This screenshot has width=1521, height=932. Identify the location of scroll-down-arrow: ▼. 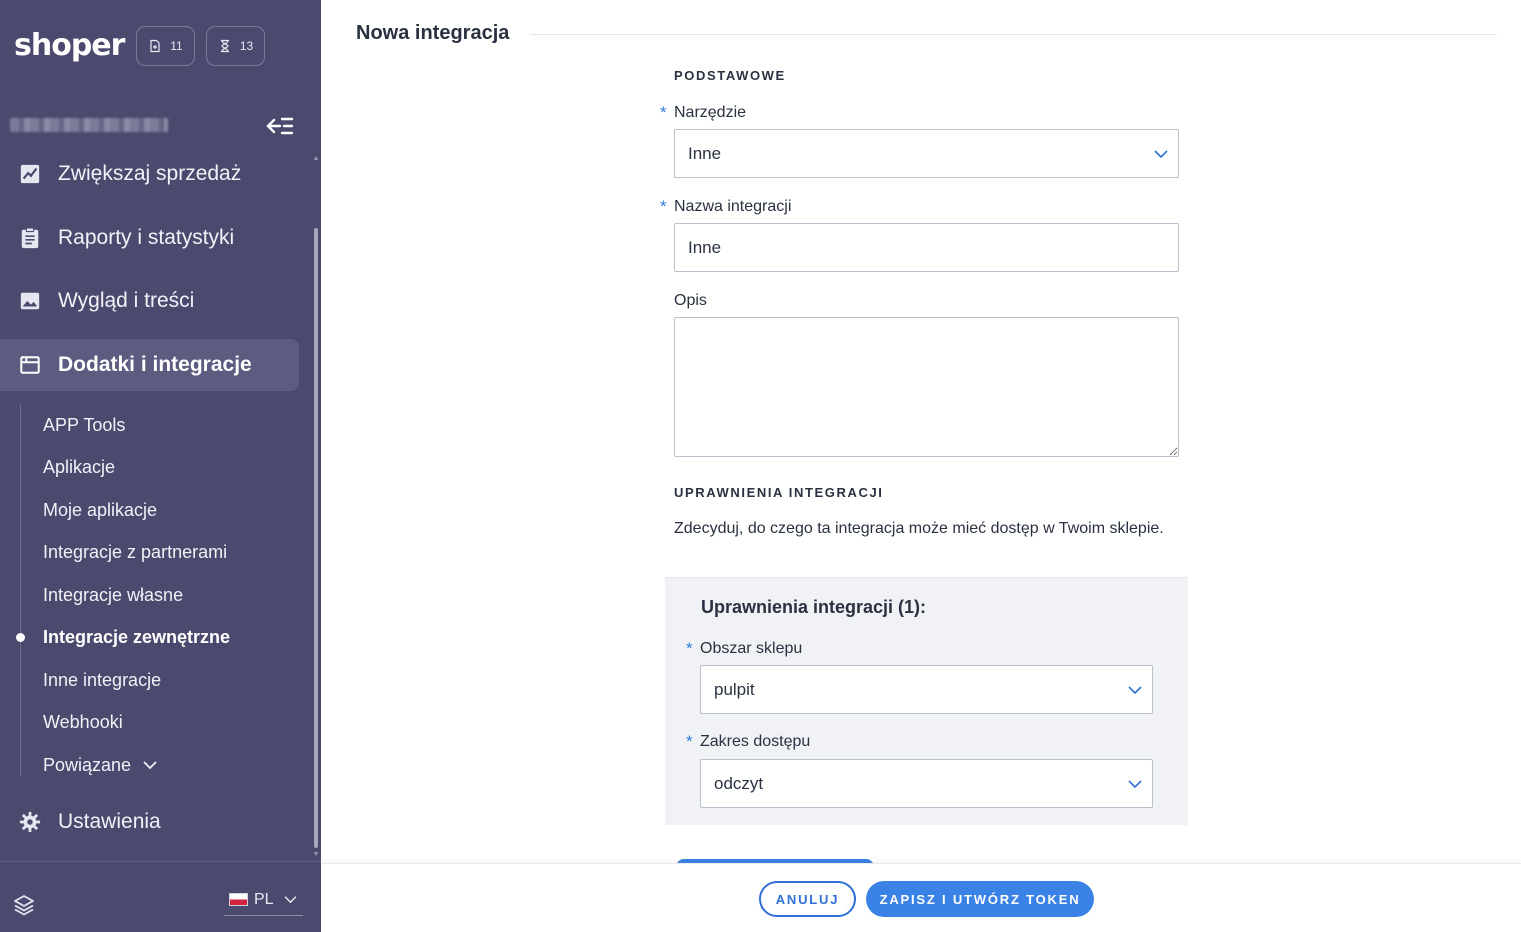
(316, 854).